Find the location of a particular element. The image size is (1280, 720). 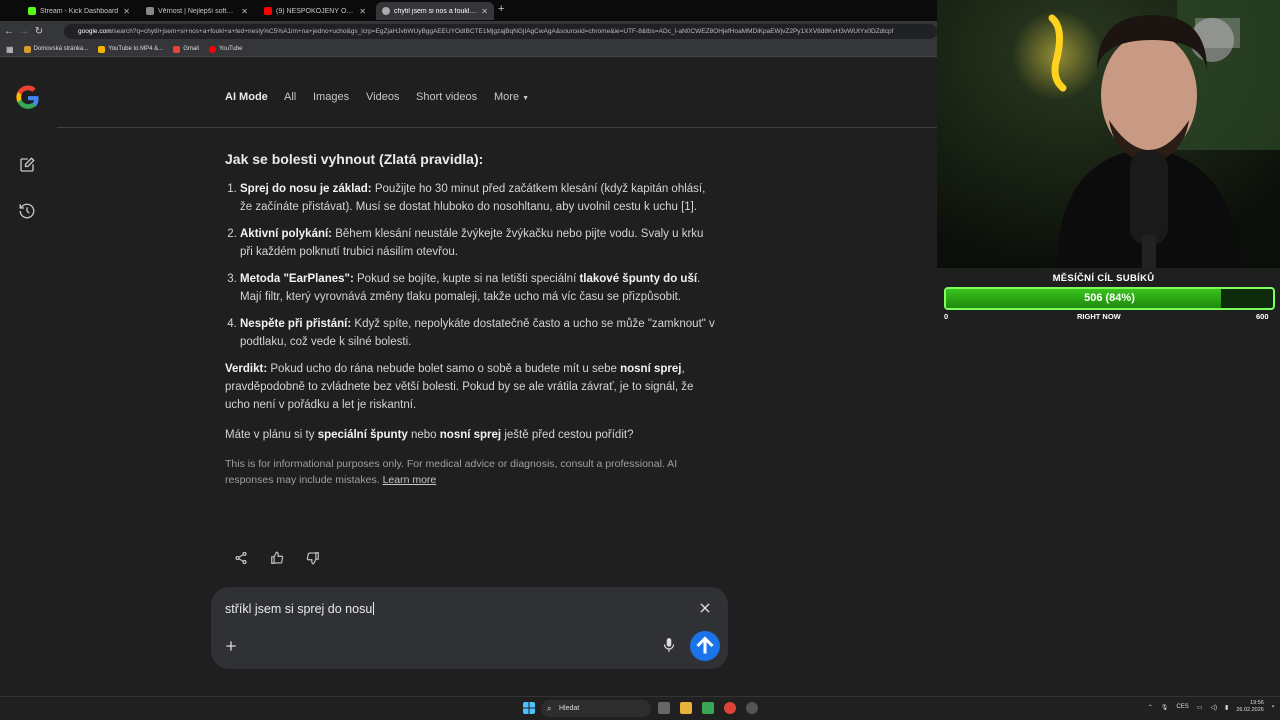

browser-tab-google: chytil jsem si nos a foukl a... ✕ is located at coordinates (435, 11).